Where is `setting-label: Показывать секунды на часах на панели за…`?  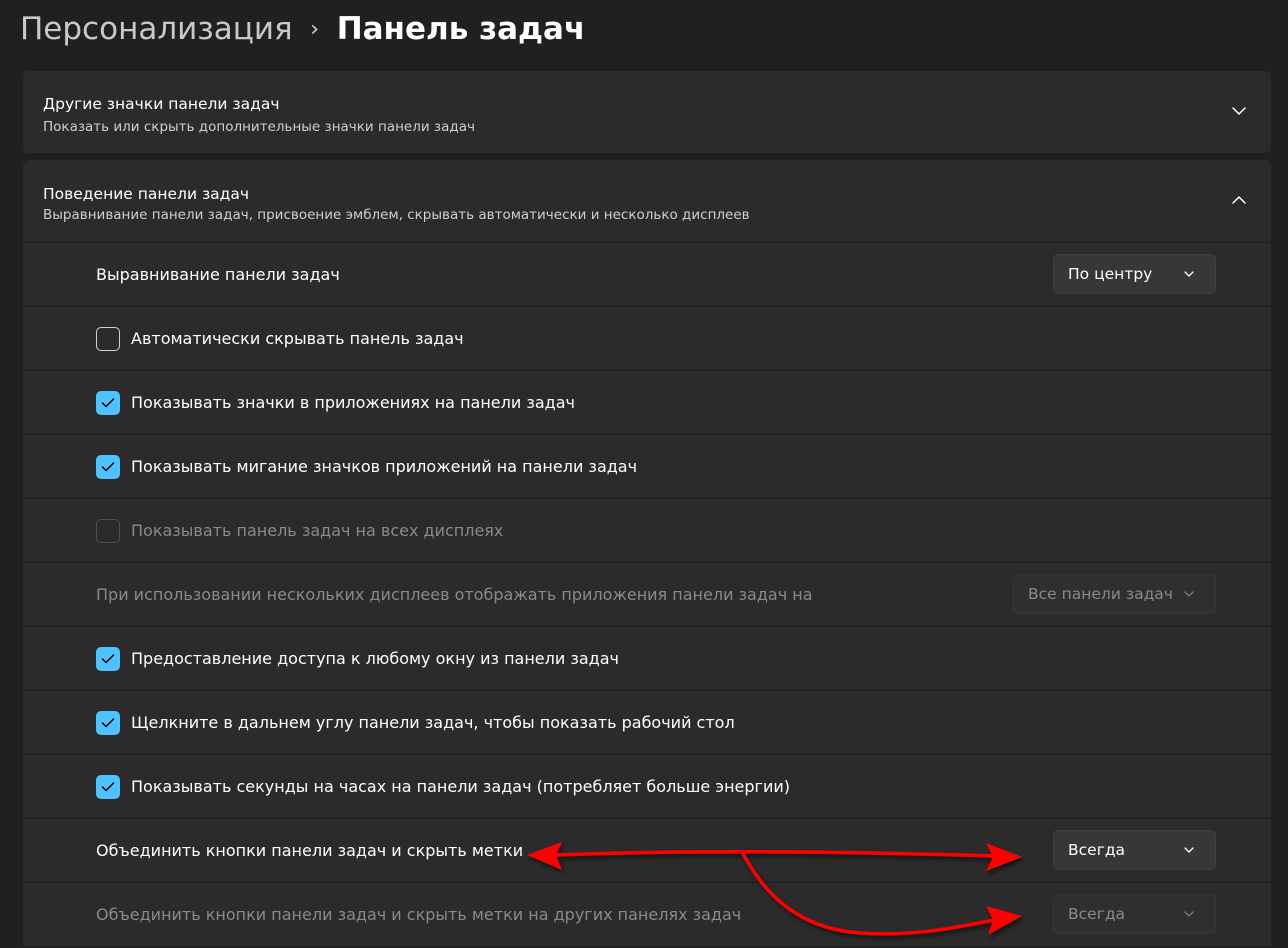 setting-label: Показывать секунды на часах на панели за… is located at coordinates (460, 786).